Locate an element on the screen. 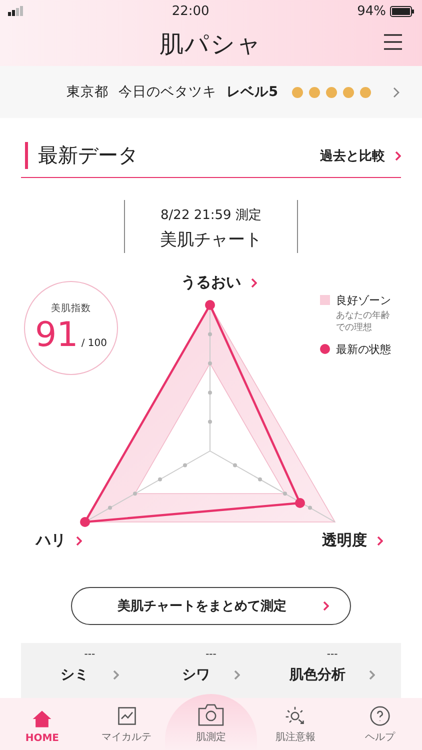  status-dot is located at coordinates (325, 349).